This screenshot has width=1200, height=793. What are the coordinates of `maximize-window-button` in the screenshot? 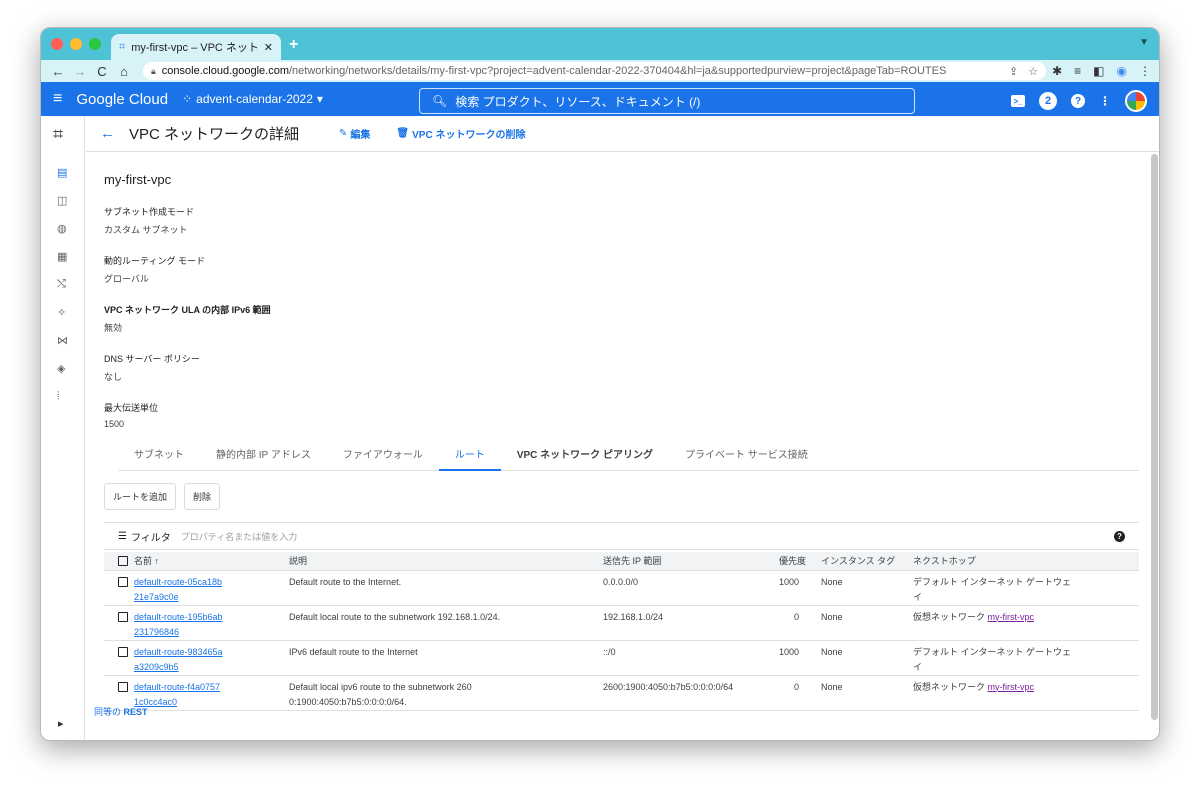 It's located at (95, 44).